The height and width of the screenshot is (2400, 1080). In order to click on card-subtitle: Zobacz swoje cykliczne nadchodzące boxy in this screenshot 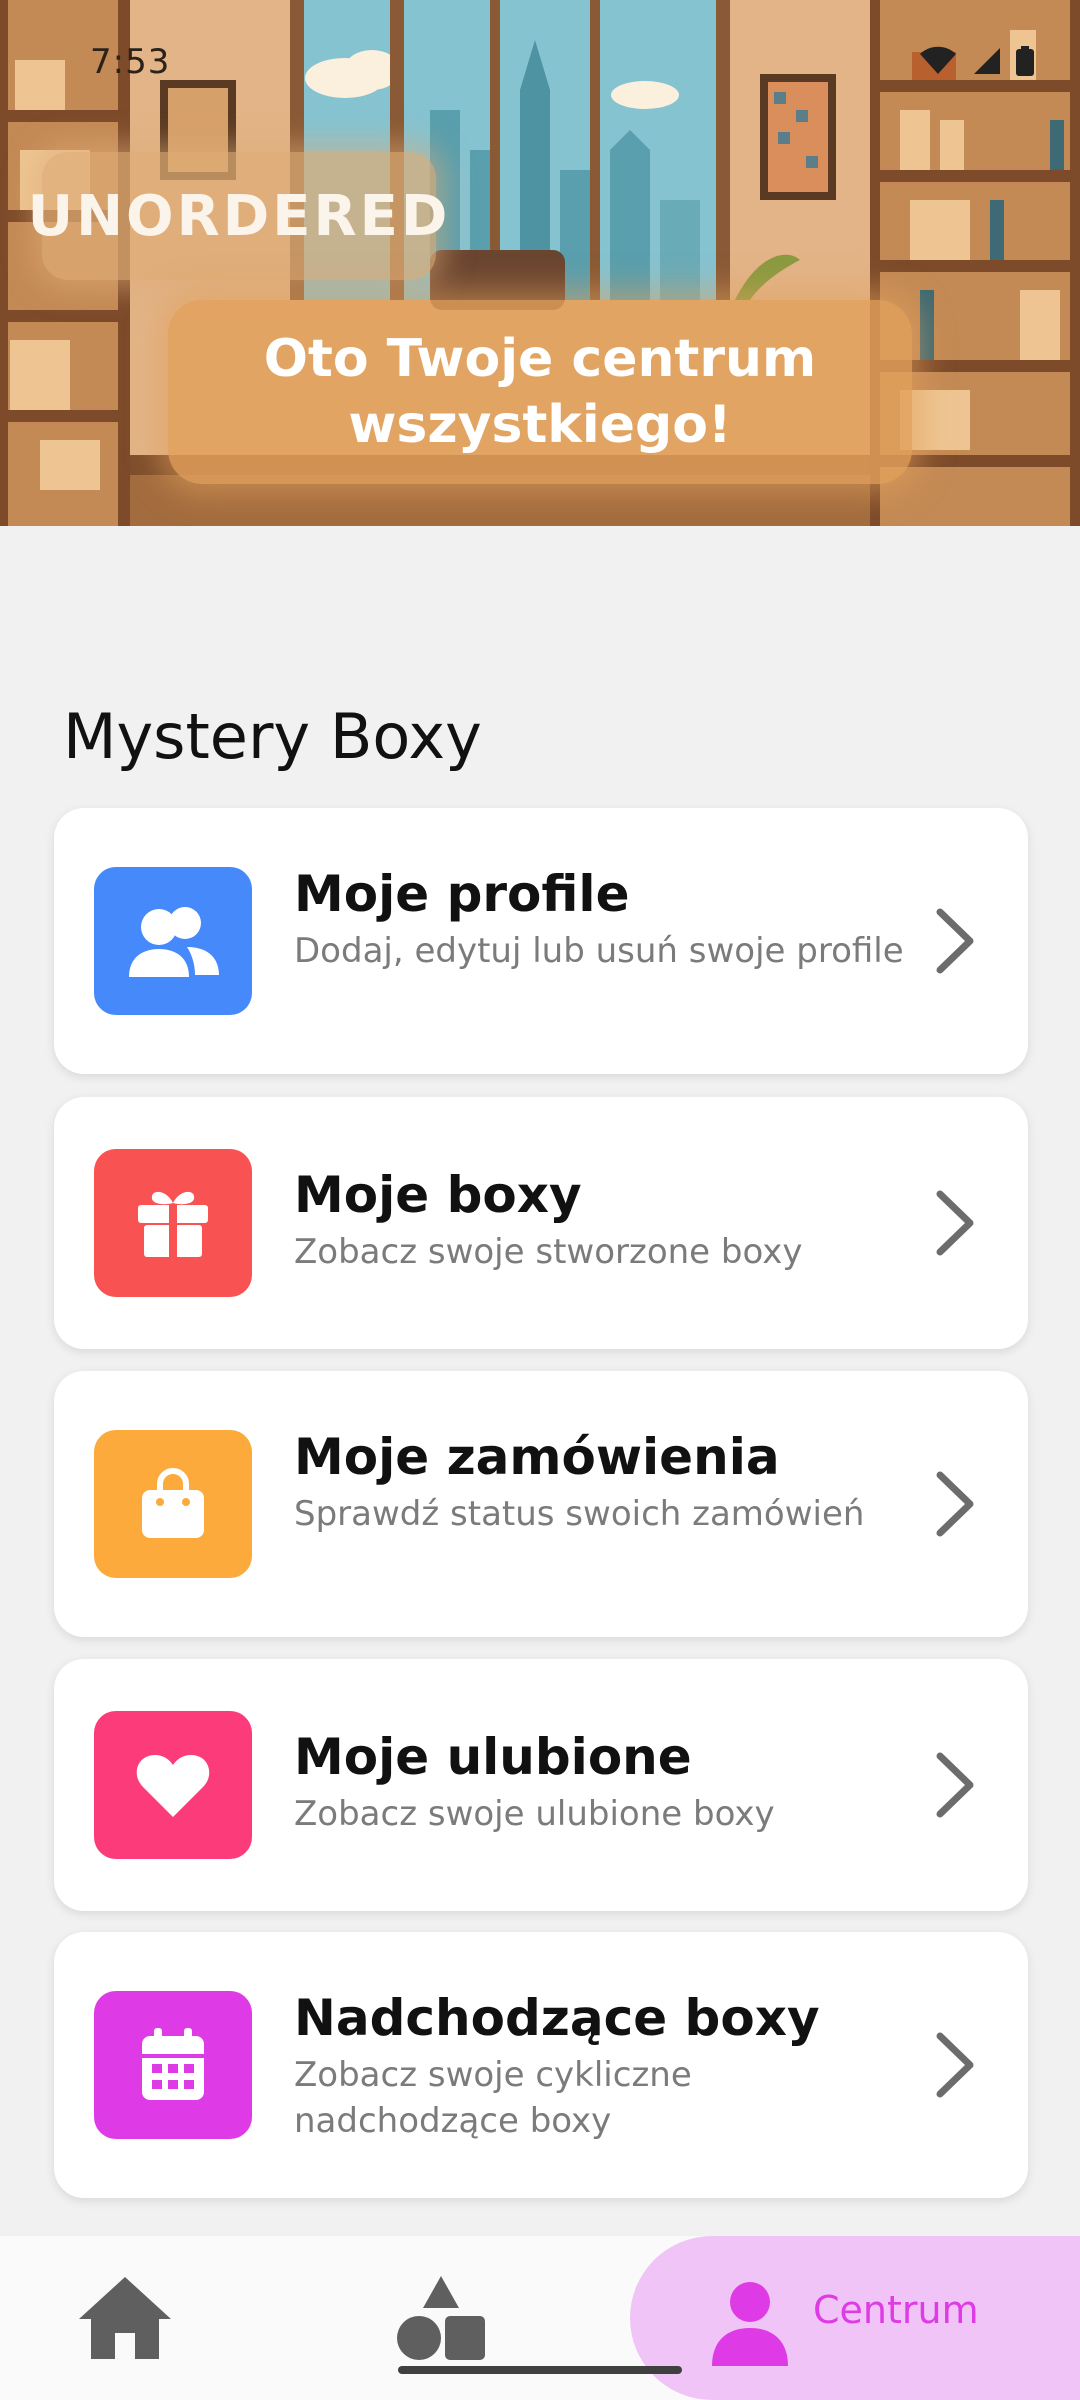, I will do `click(493, 2098)`.